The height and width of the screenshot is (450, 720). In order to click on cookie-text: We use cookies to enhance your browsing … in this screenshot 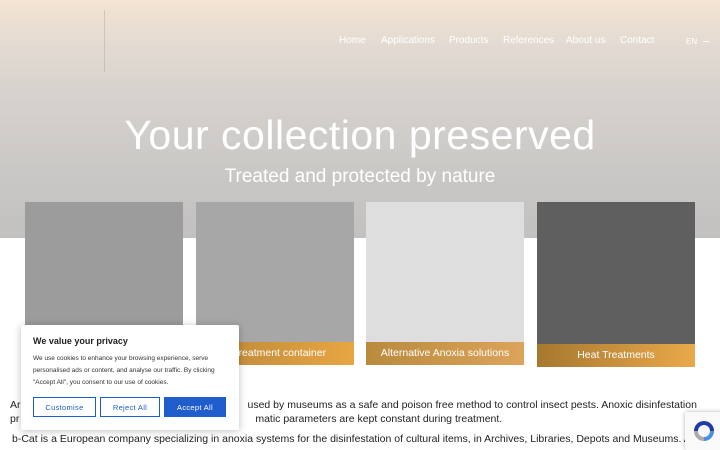, I will do `click(124, 370)`.